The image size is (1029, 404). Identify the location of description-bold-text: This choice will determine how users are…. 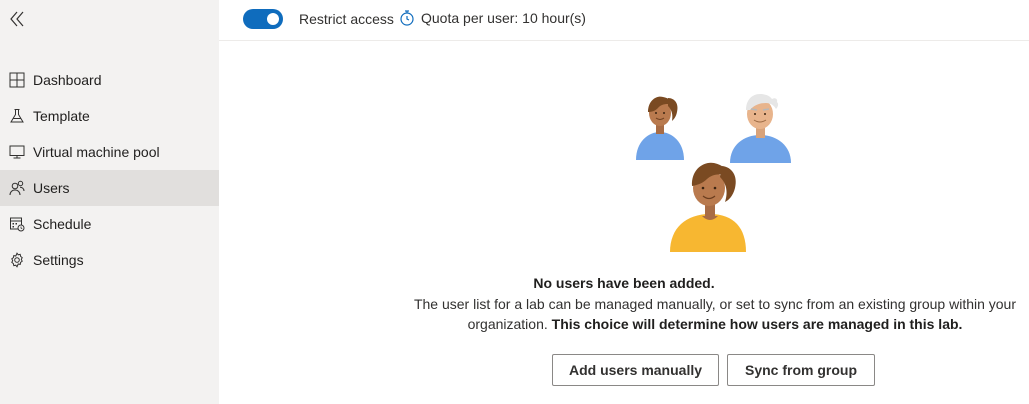
(757, 324).